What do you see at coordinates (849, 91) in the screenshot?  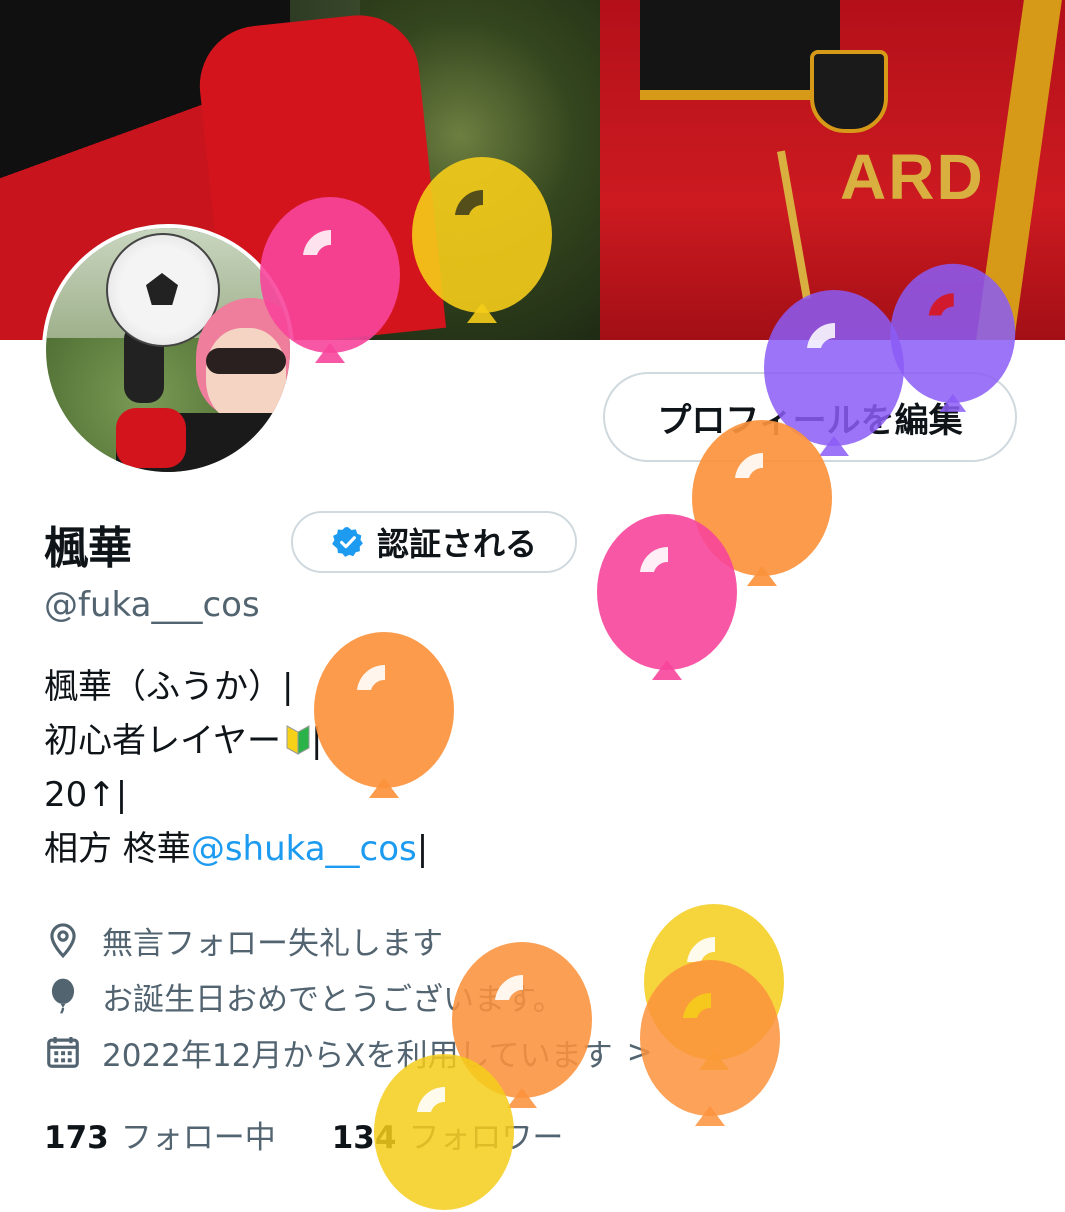 I see `jersey-emblem` at bounding box center [849, 91].